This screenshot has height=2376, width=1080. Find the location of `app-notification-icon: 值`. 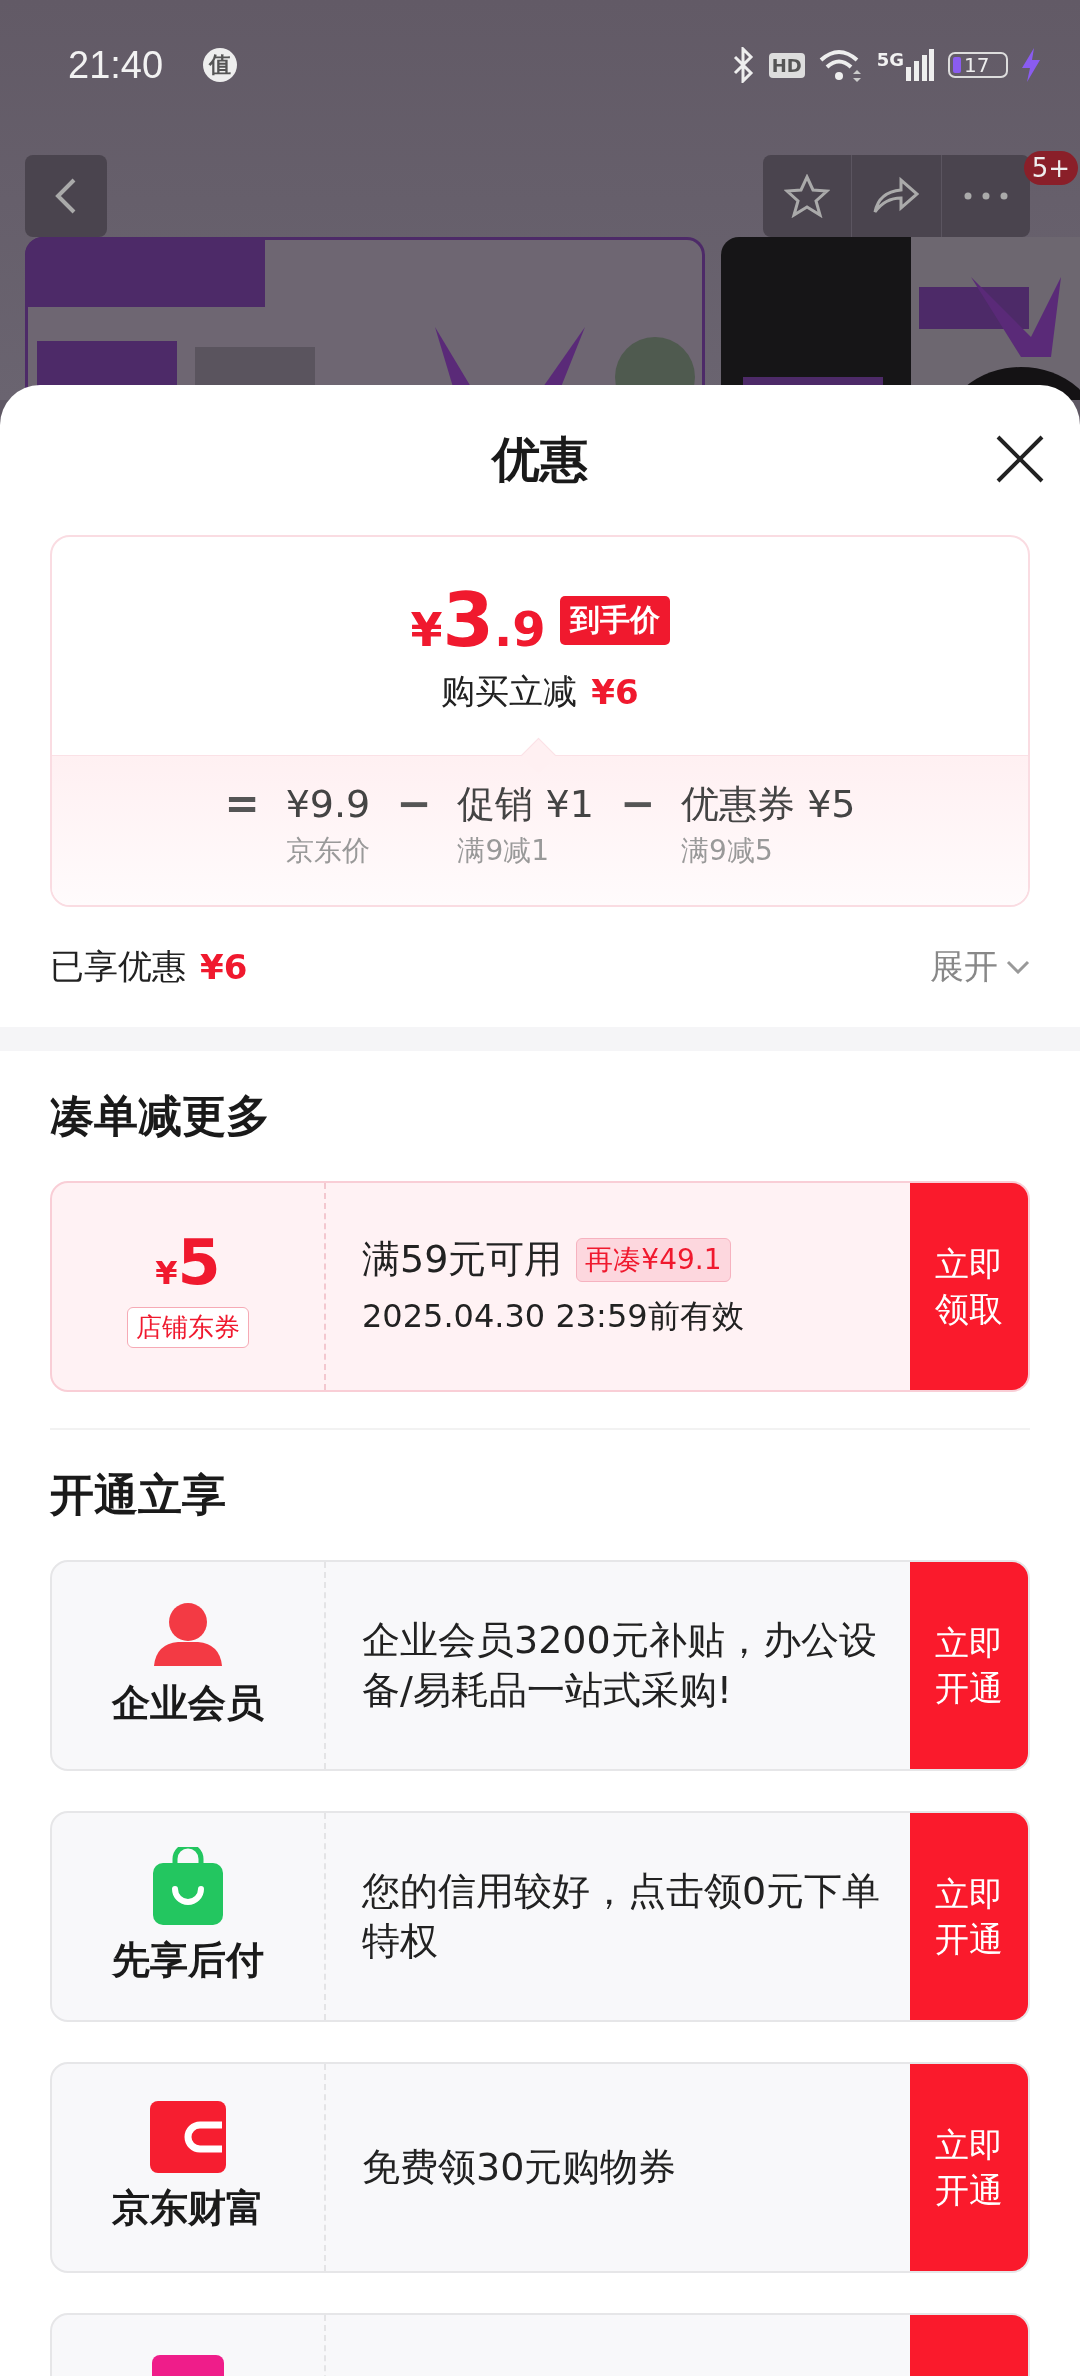

app-notification-icon: 值 is located at coordinates (220, 65).